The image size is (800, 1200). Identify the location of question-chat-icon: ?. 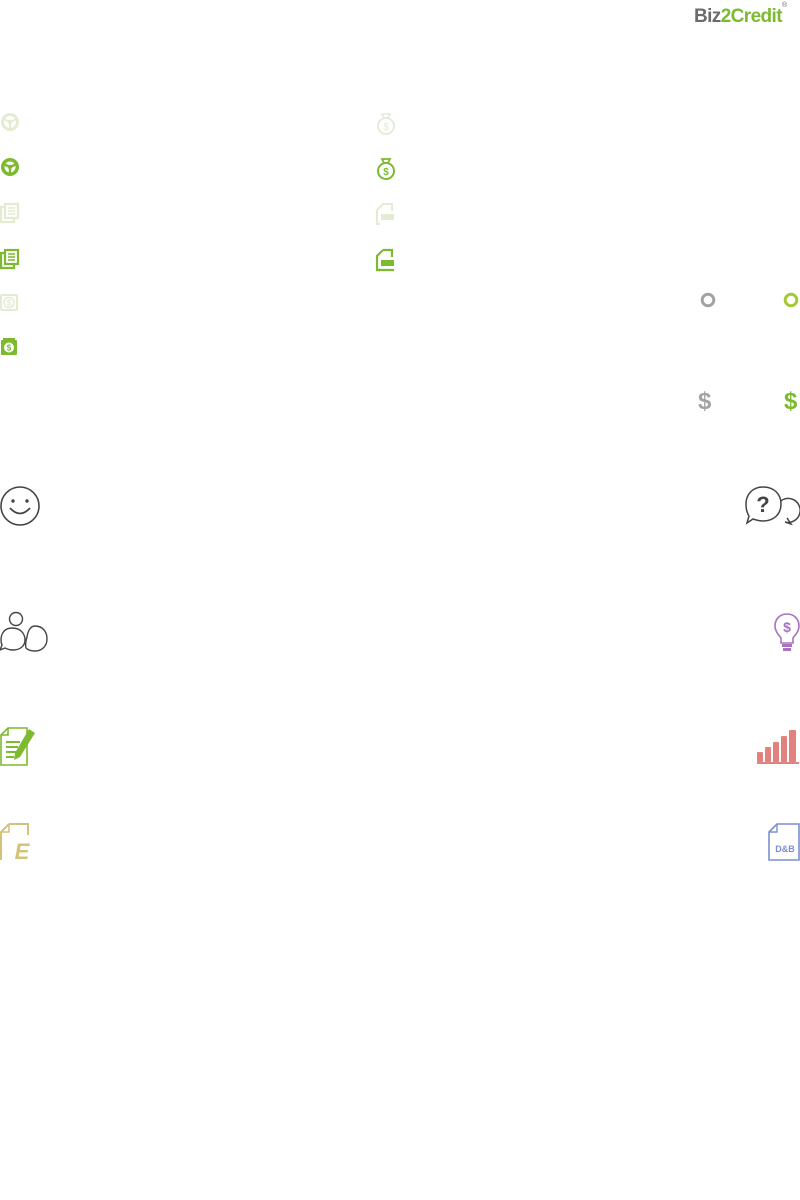
(772, 506).